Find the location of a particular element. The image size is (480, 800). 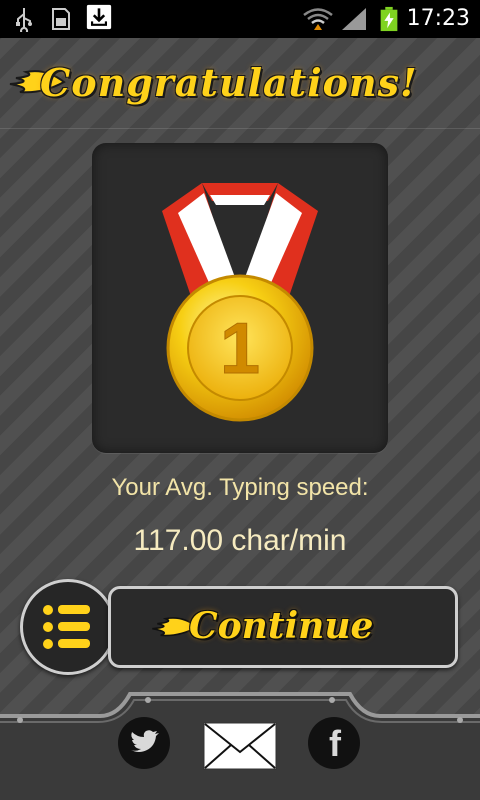

typing-speed-value: 117.00 char/min is located at coordinates (240, 540).